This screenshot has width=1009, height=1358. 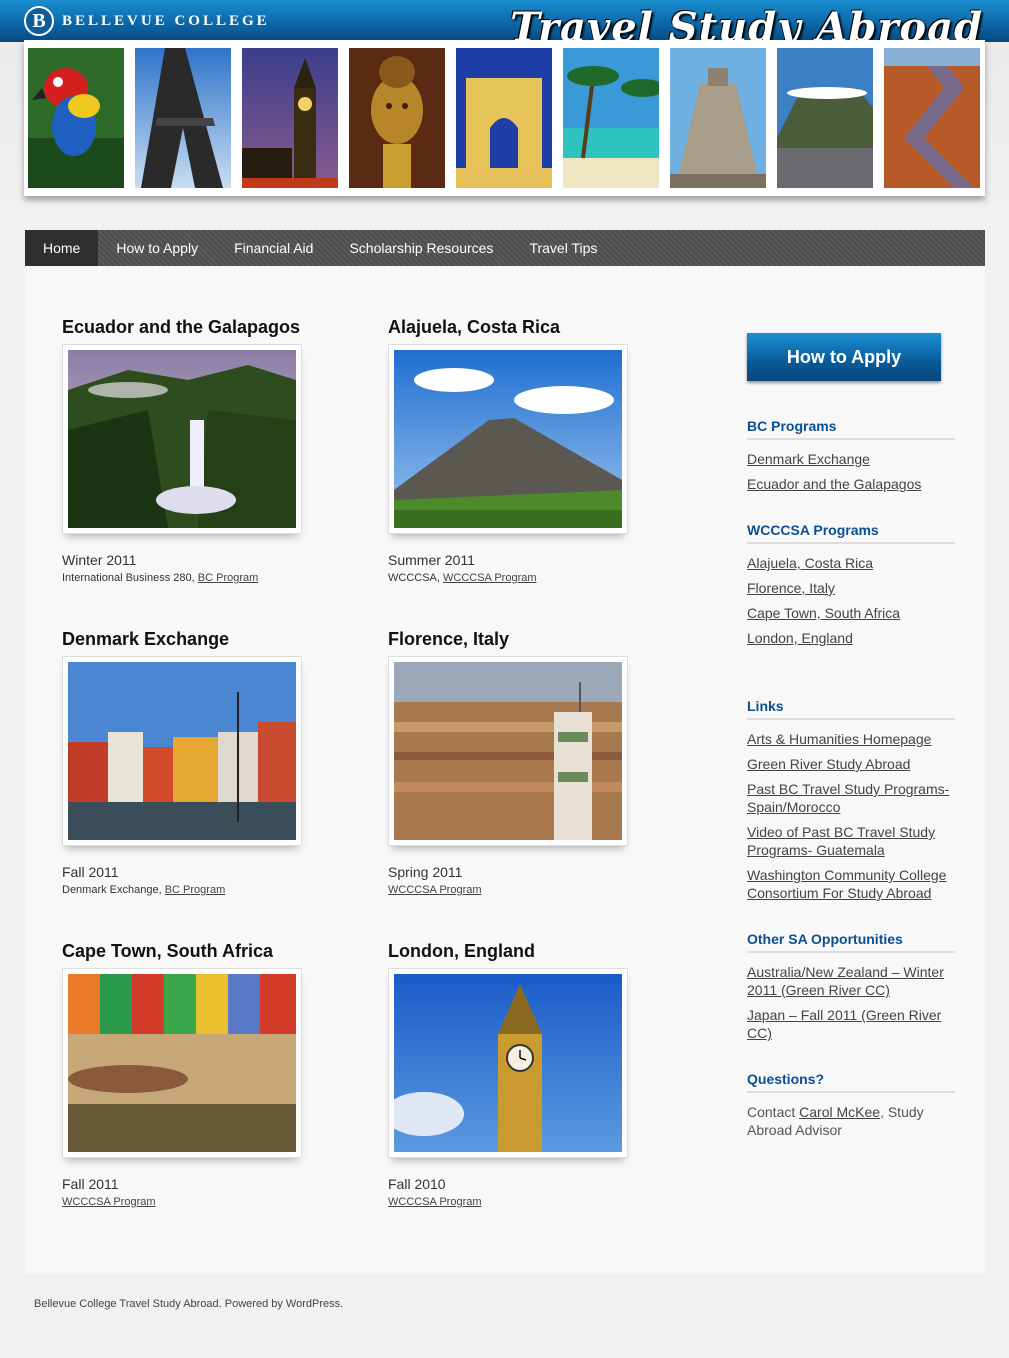 What do you see at coordinates (504, 25) in the screenshot?
I see `top-bar: B BELLEVUE COLLEGE Travel Study Abroad` at bounding box center [504, 25].